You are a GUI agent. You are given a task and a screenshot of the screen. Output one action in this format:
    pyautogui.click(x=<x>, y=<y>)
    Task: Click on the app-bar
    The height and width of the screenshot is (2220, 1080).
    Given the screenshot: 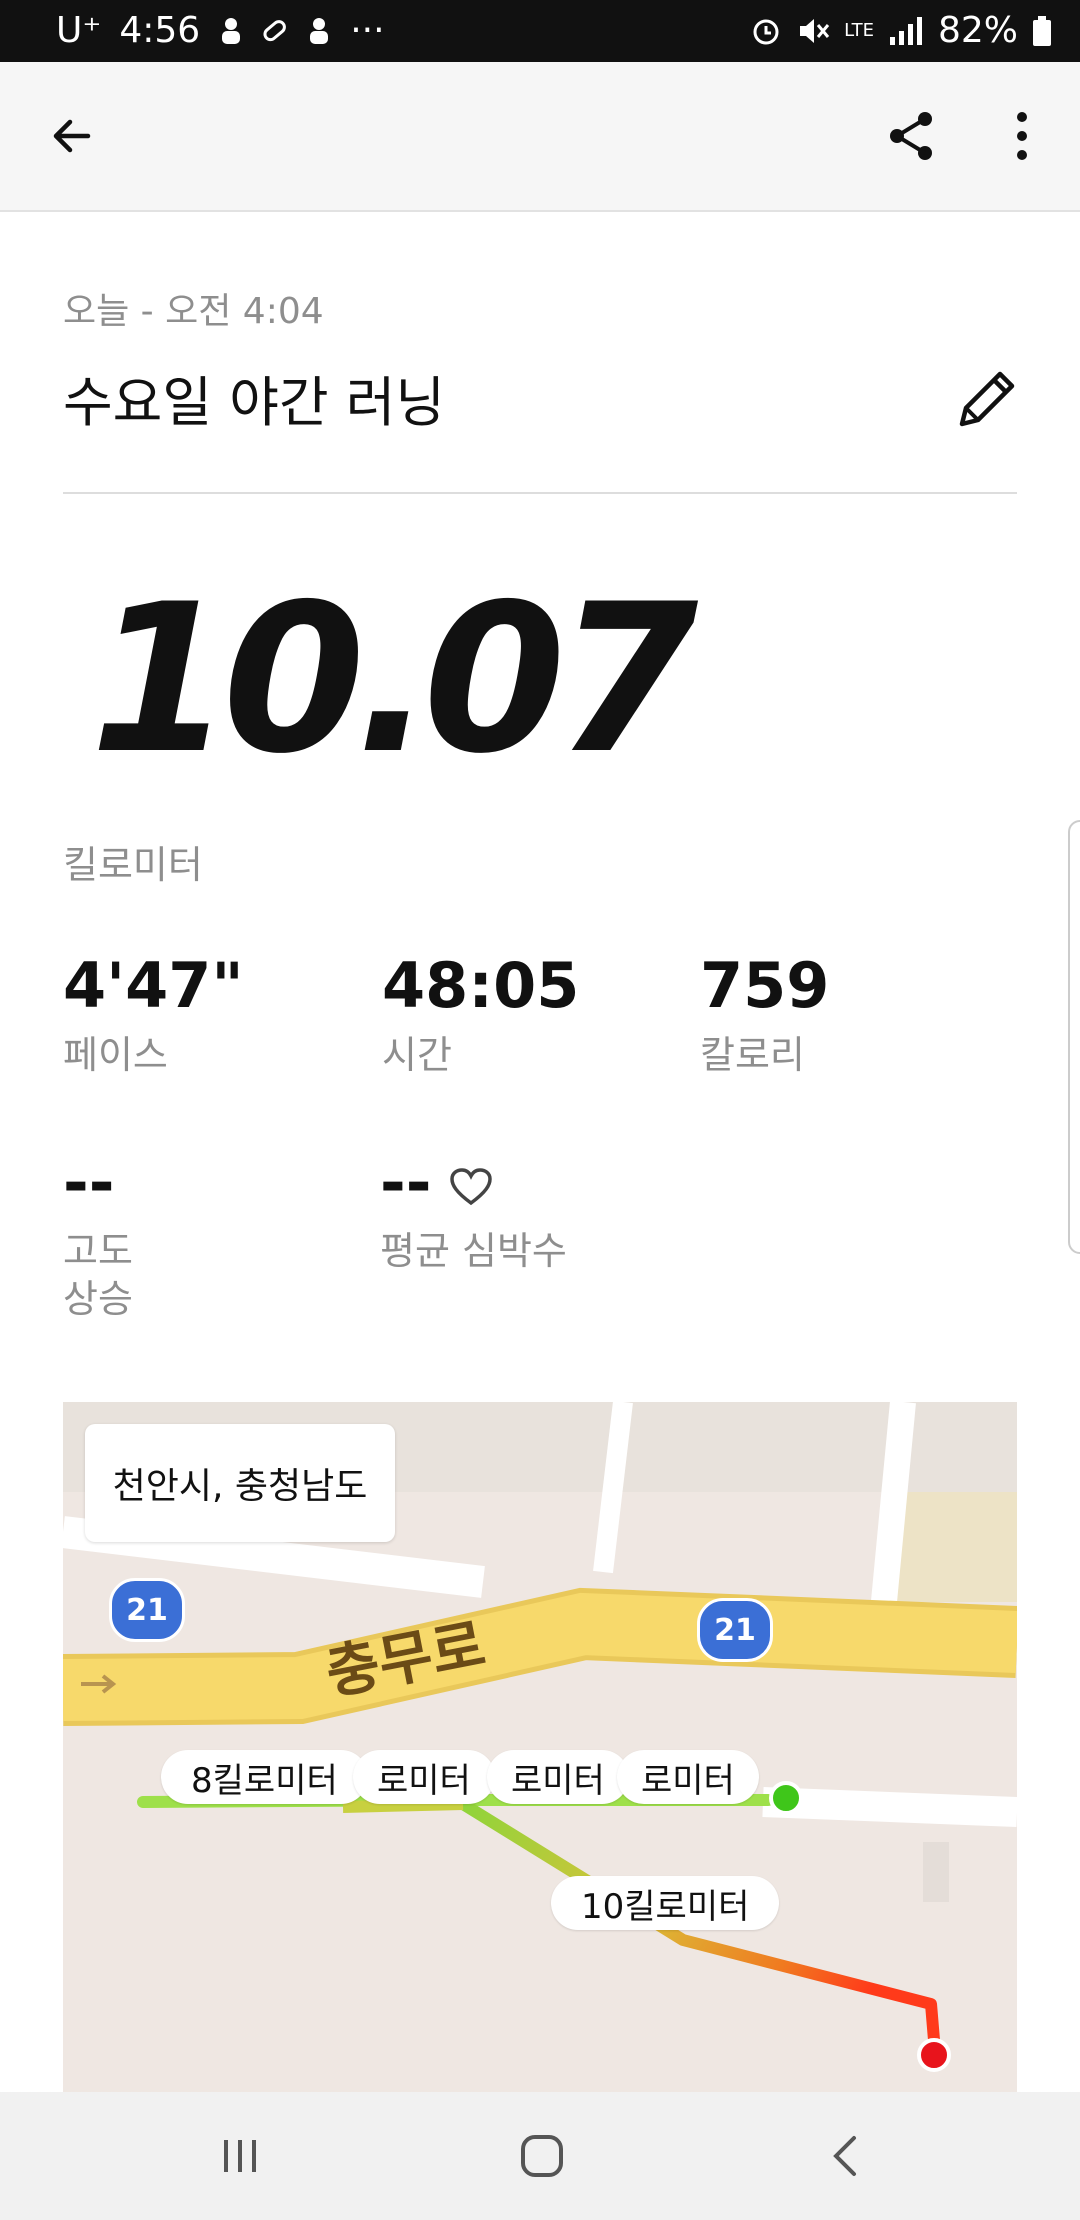 What is the action you would take?
    pyautogui.click(x=540, y=137)
    